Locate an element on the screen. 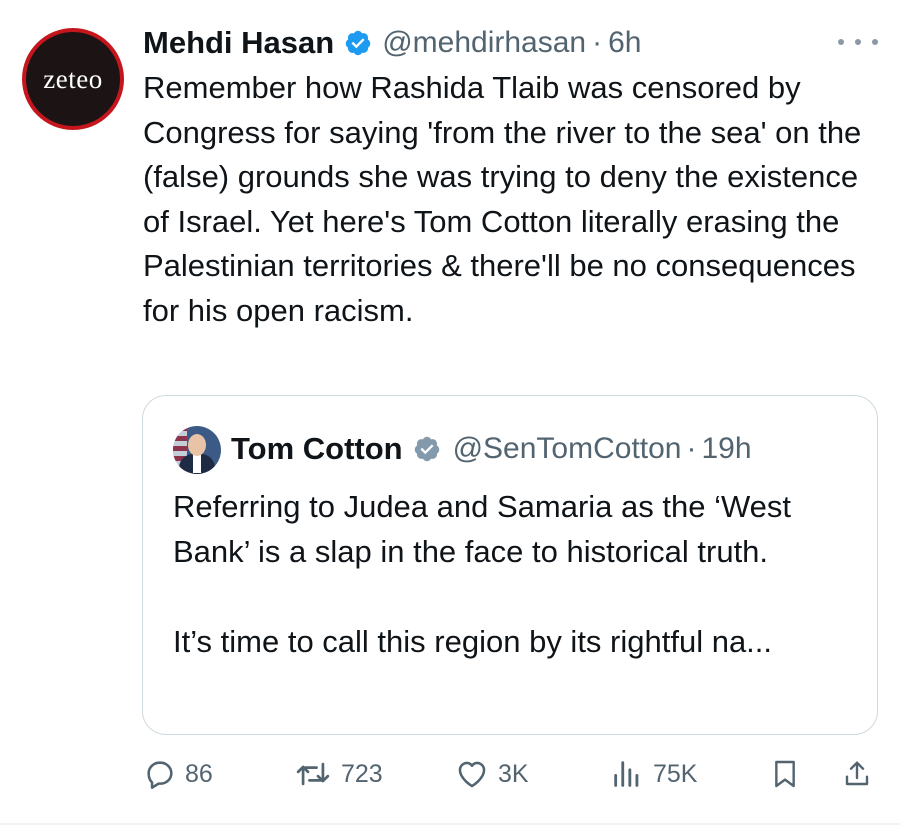 This screenshot has height=826, width=900. quoted-tweet-time: 19h is located at coordinates (727, 449).